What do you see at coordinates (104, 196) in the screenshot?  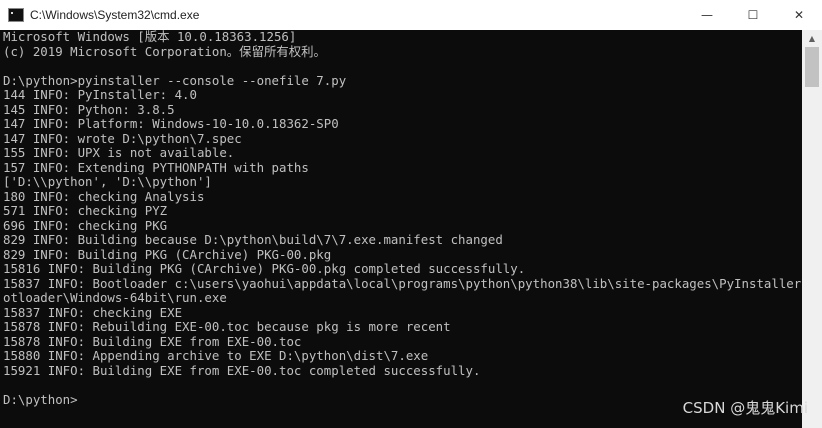 I see `console-line: 180 INFO: checking Analysis` at bounding box center [104, 196].